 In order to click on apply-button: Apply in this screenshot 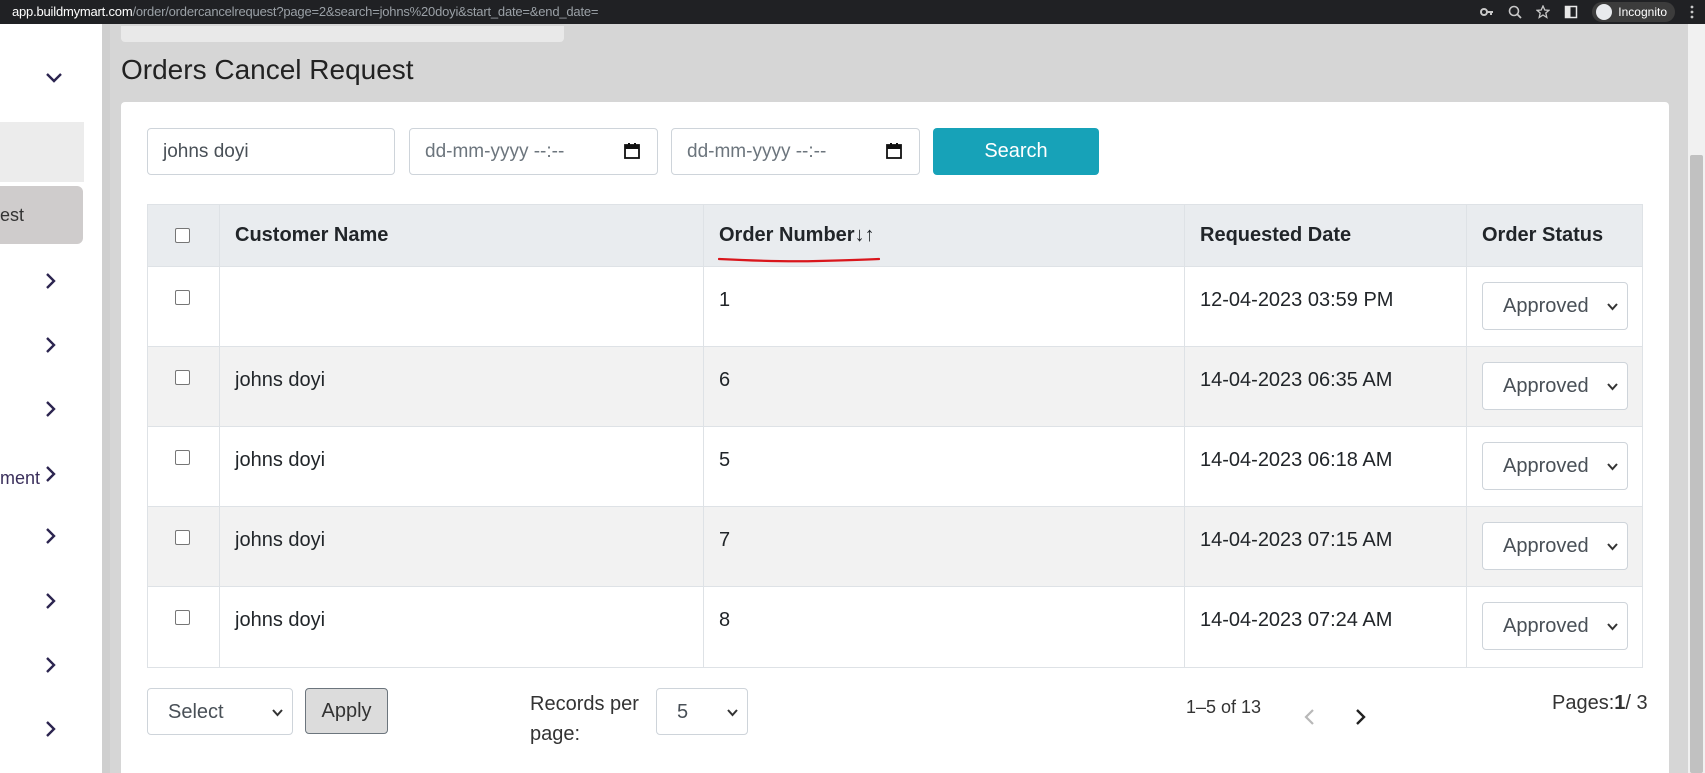, I will do `click(346, 711)`.